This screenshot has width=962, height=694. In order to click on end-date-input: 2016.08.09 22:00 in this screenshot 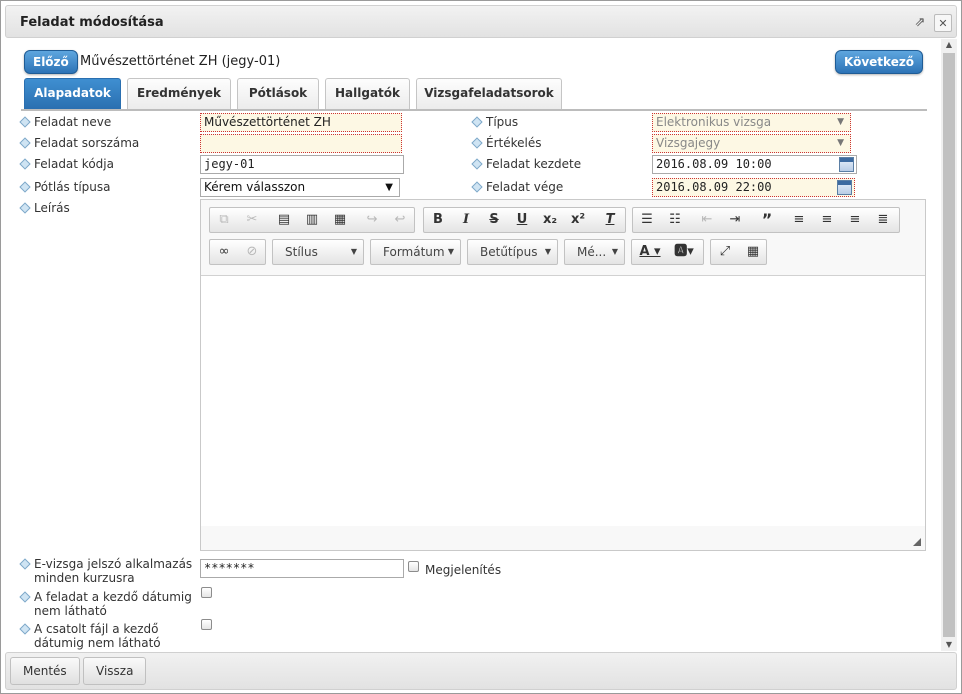, I will do `click(753, 187)`.